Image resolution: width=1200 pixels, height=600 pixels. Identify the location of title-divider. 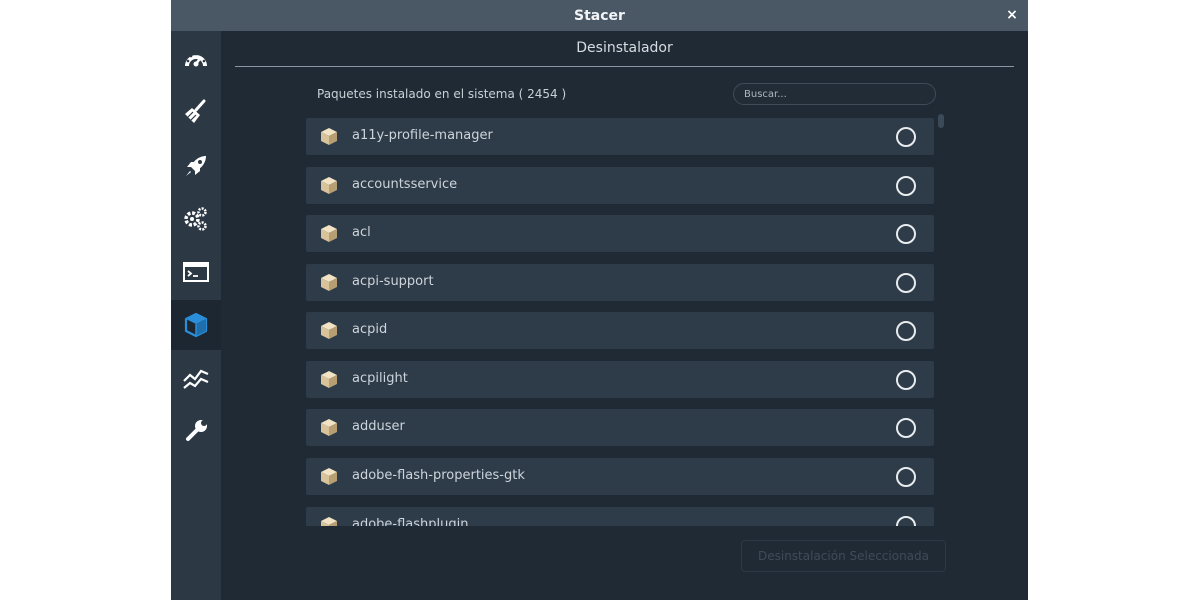
(624, 66).